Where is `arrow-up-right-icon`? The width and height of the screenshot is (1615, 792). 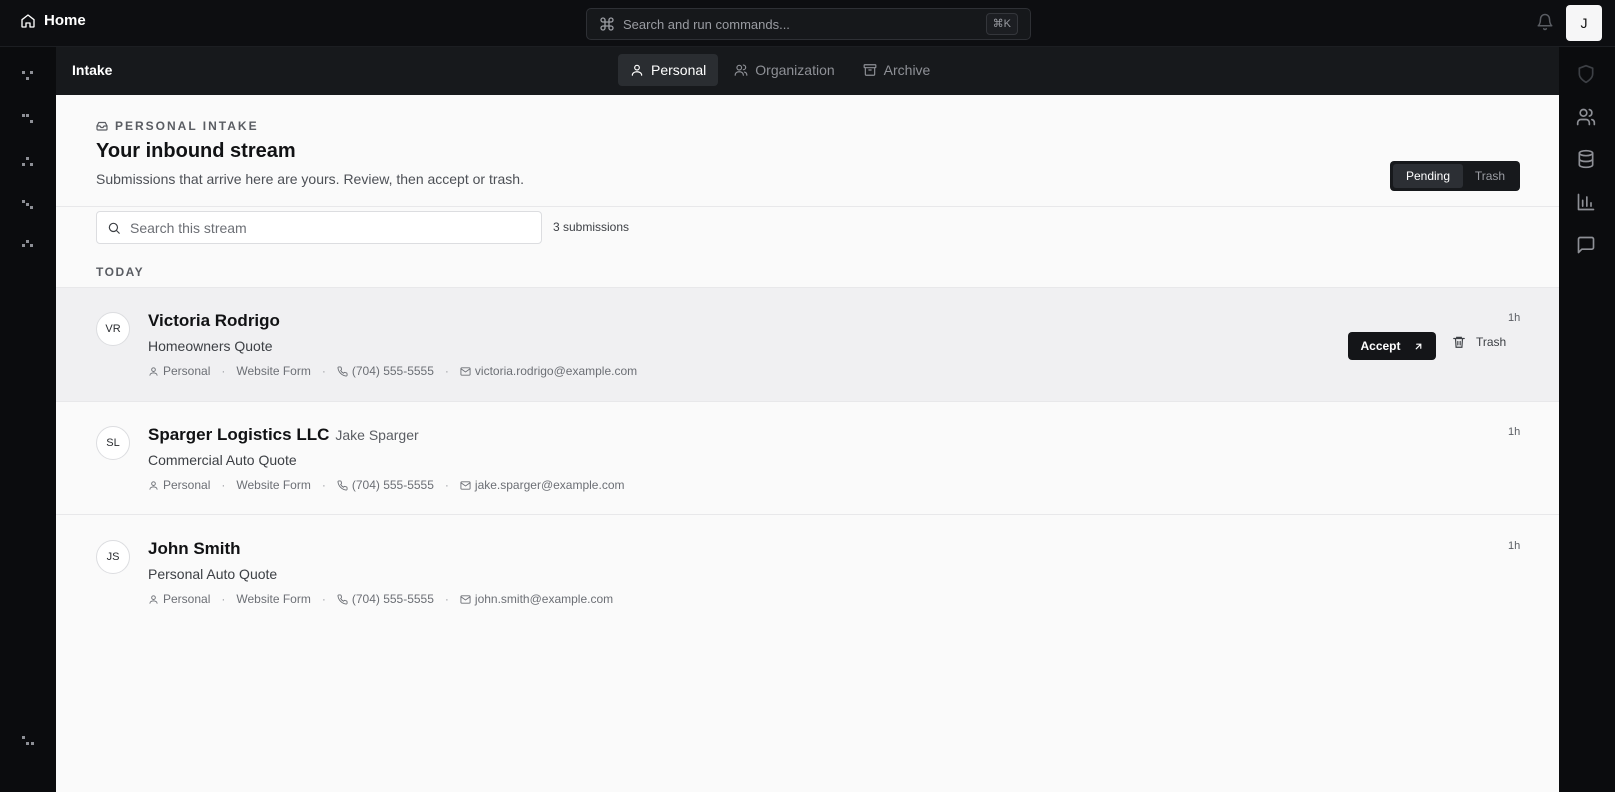 arrow-up-right-icon is located at coordinates (1418, 346).